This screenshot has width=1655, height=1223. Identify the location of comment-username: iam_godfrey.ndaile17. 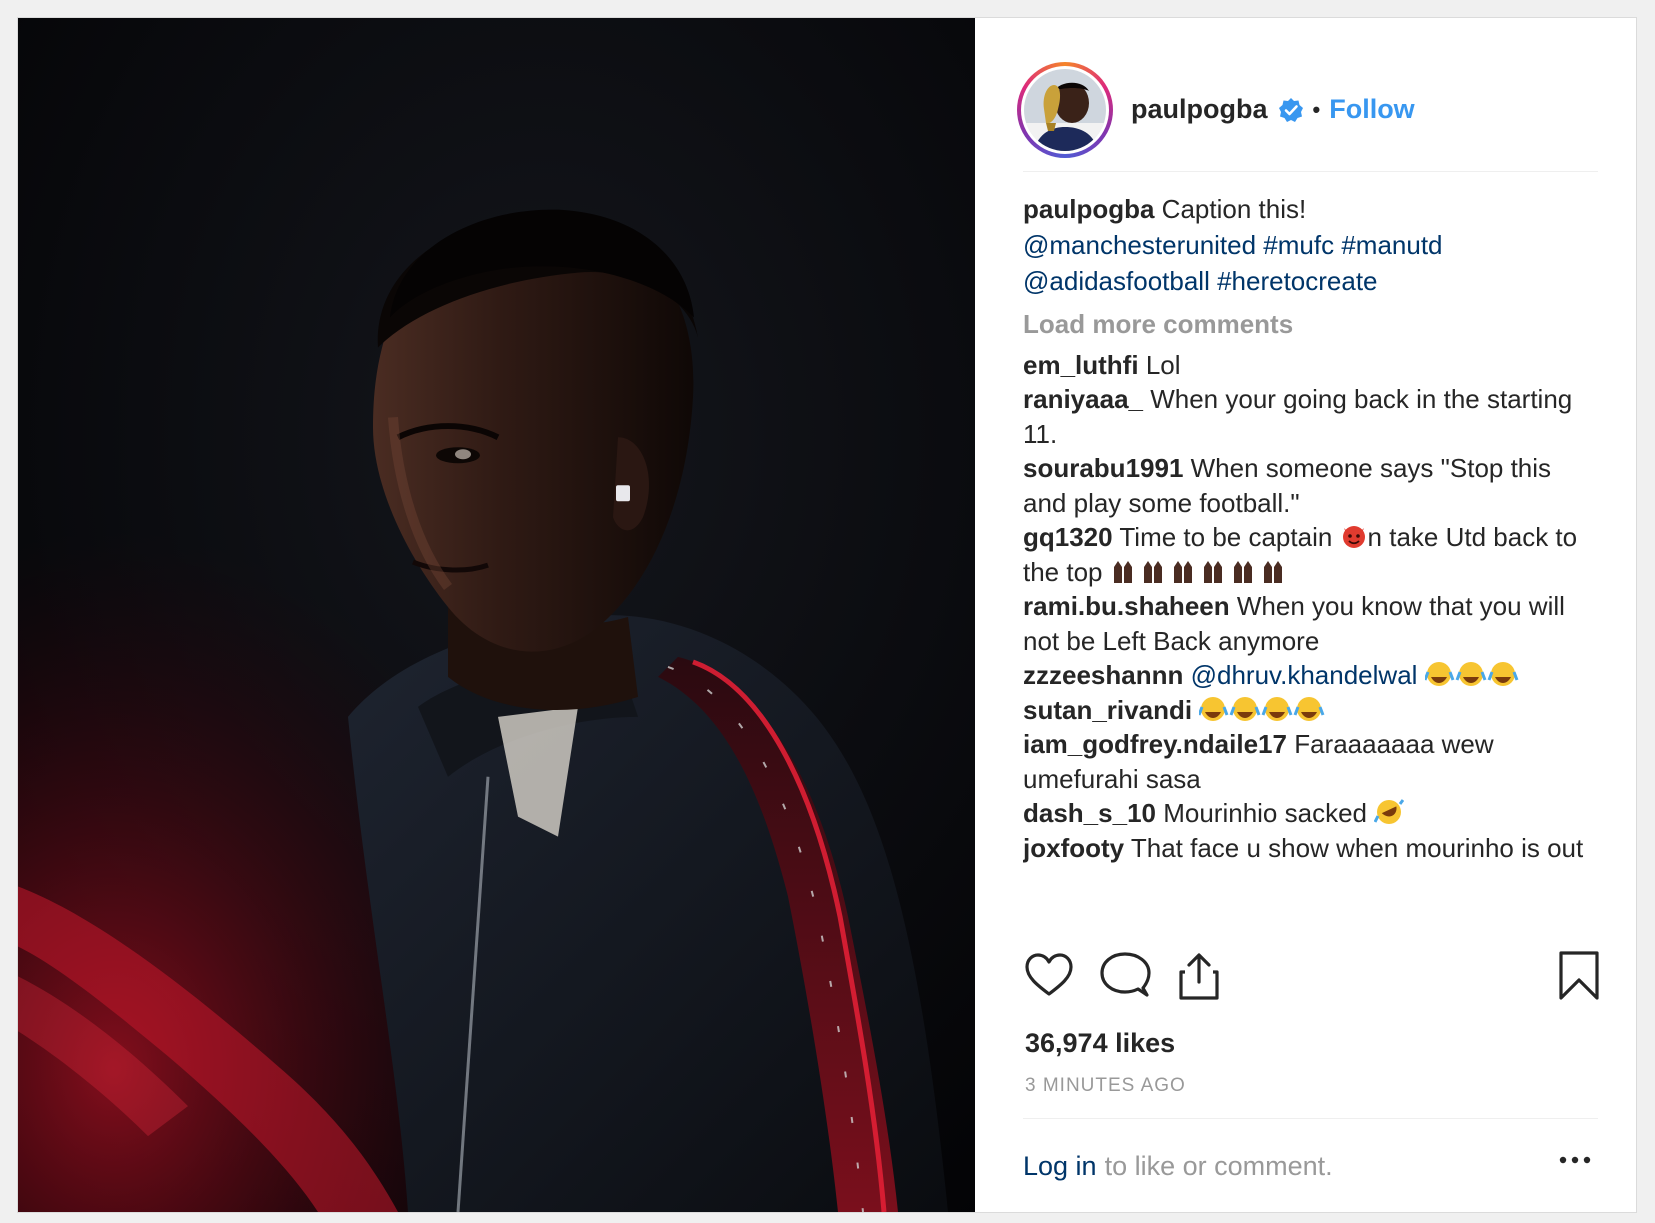
(1155, 744).